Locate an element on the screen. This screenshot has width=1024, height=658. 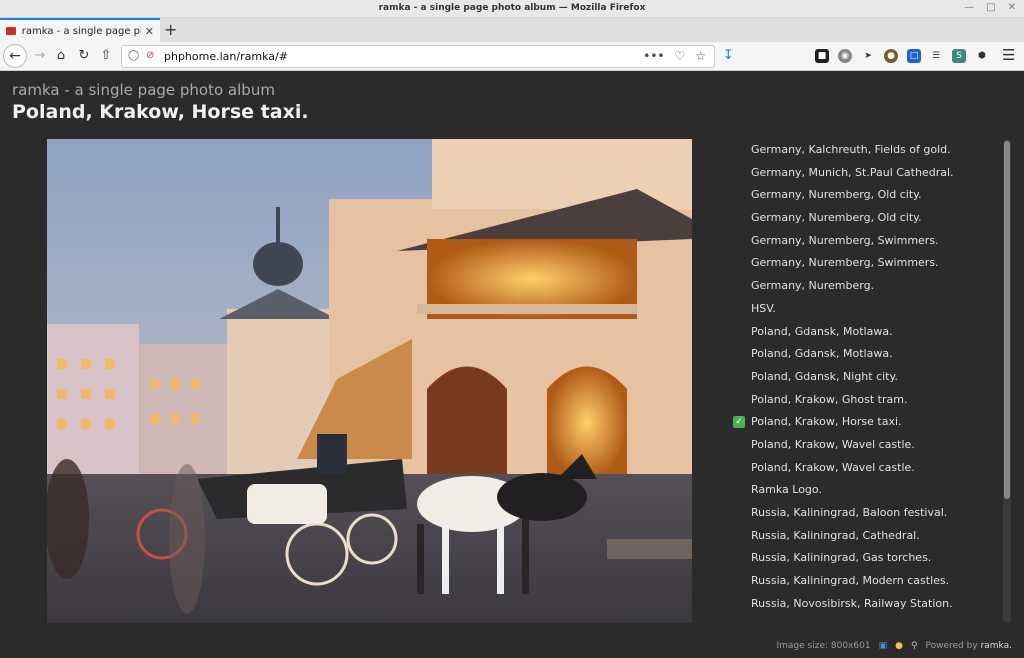
lightbulb-icon: ● is located at coordinates (899, 646).